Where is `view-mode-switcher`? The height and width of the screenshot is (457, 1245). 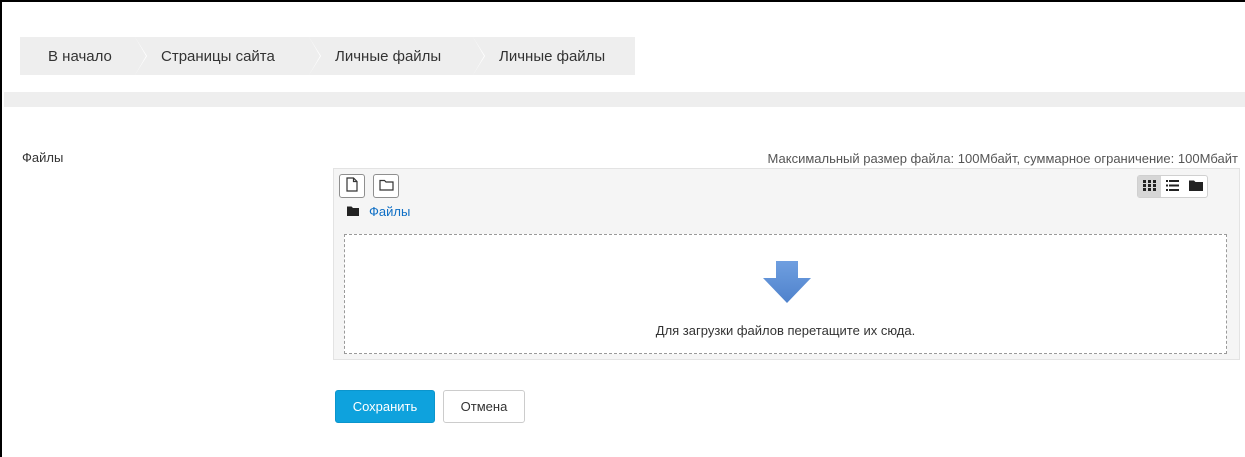 view-mode-switcher is located at coordinates (1172, 186).